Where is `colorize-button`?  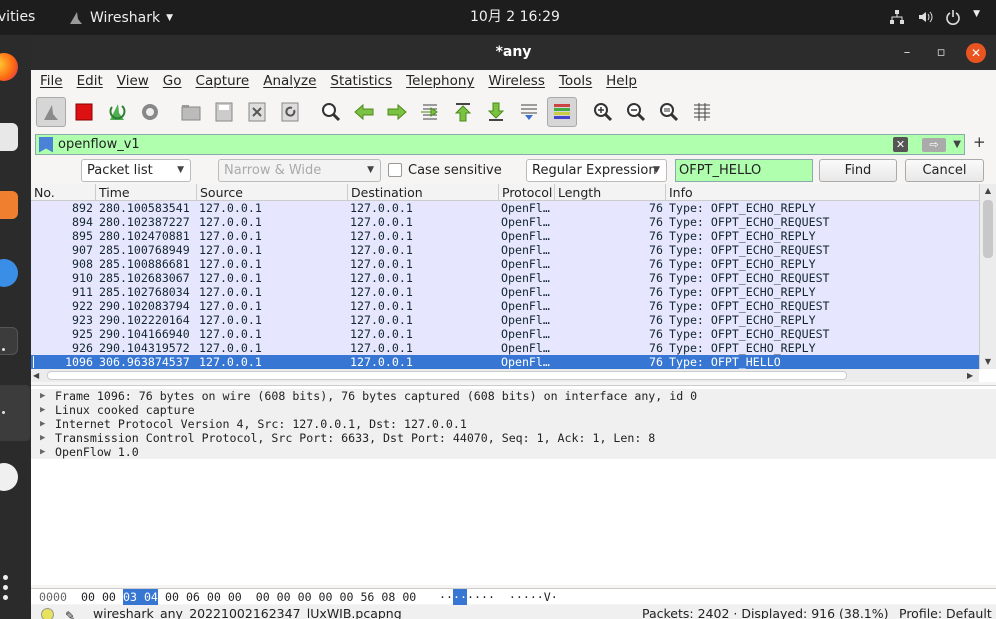
colorize-button is located at coordinates (562, 112).